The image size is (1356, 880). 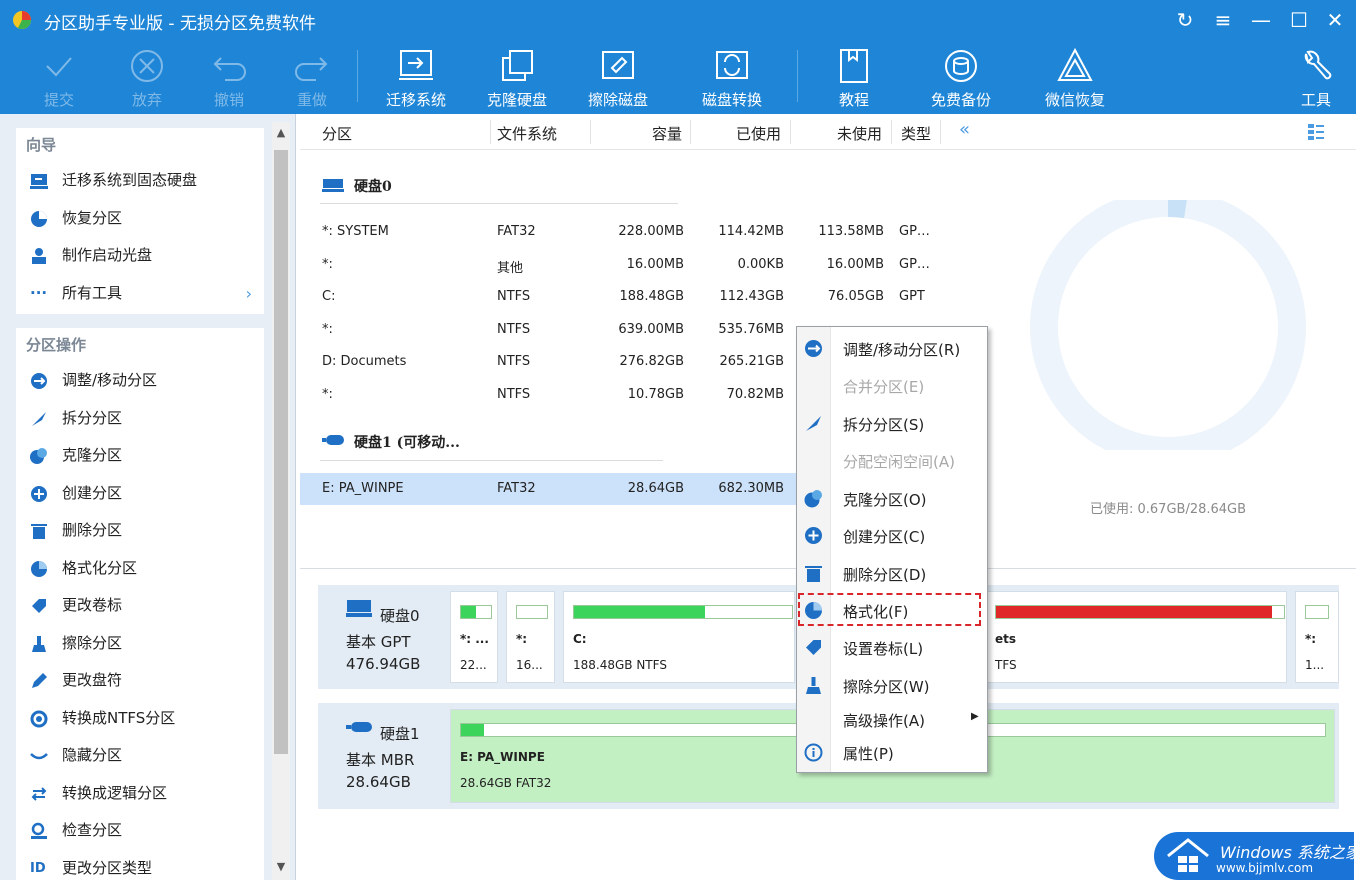 What do you see at coordinates (1311, 78) in the screenshot?
I see `tools-button: 工具` at bounding box center [1311, 78].